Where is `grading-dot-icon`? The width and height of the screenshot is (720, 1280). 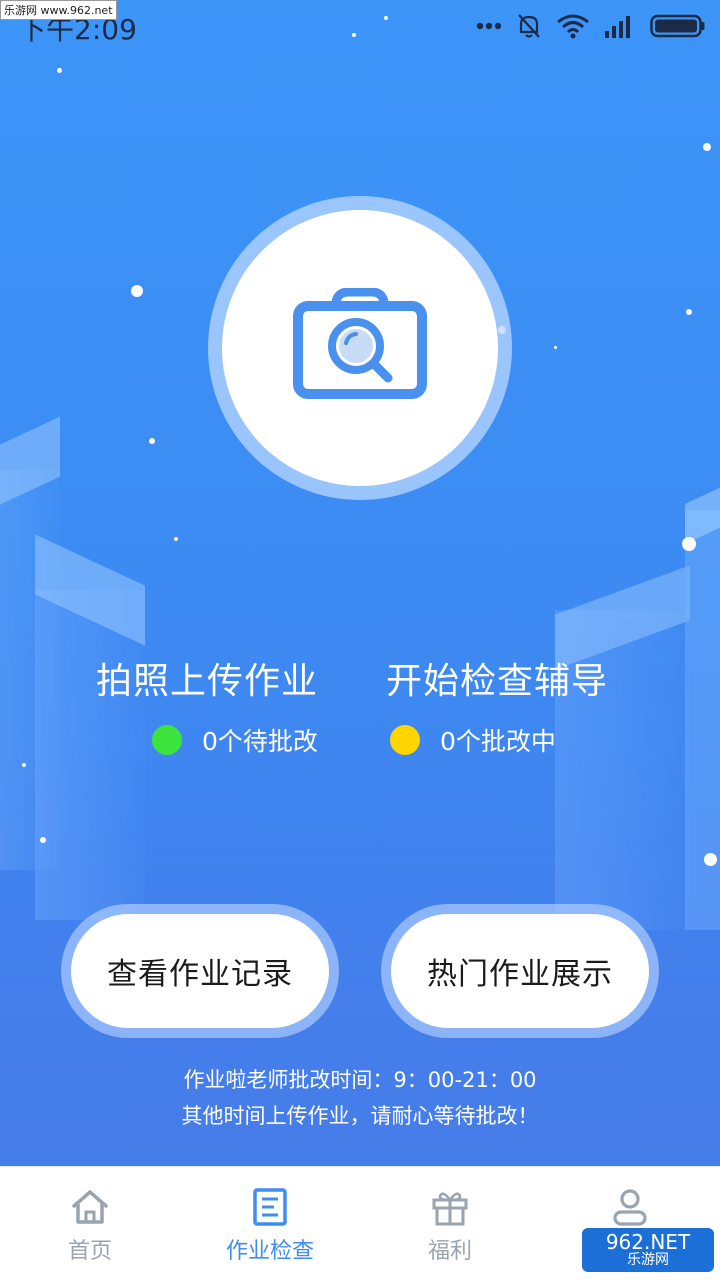
grading-dot-icon is located at coordinates (405, 740).